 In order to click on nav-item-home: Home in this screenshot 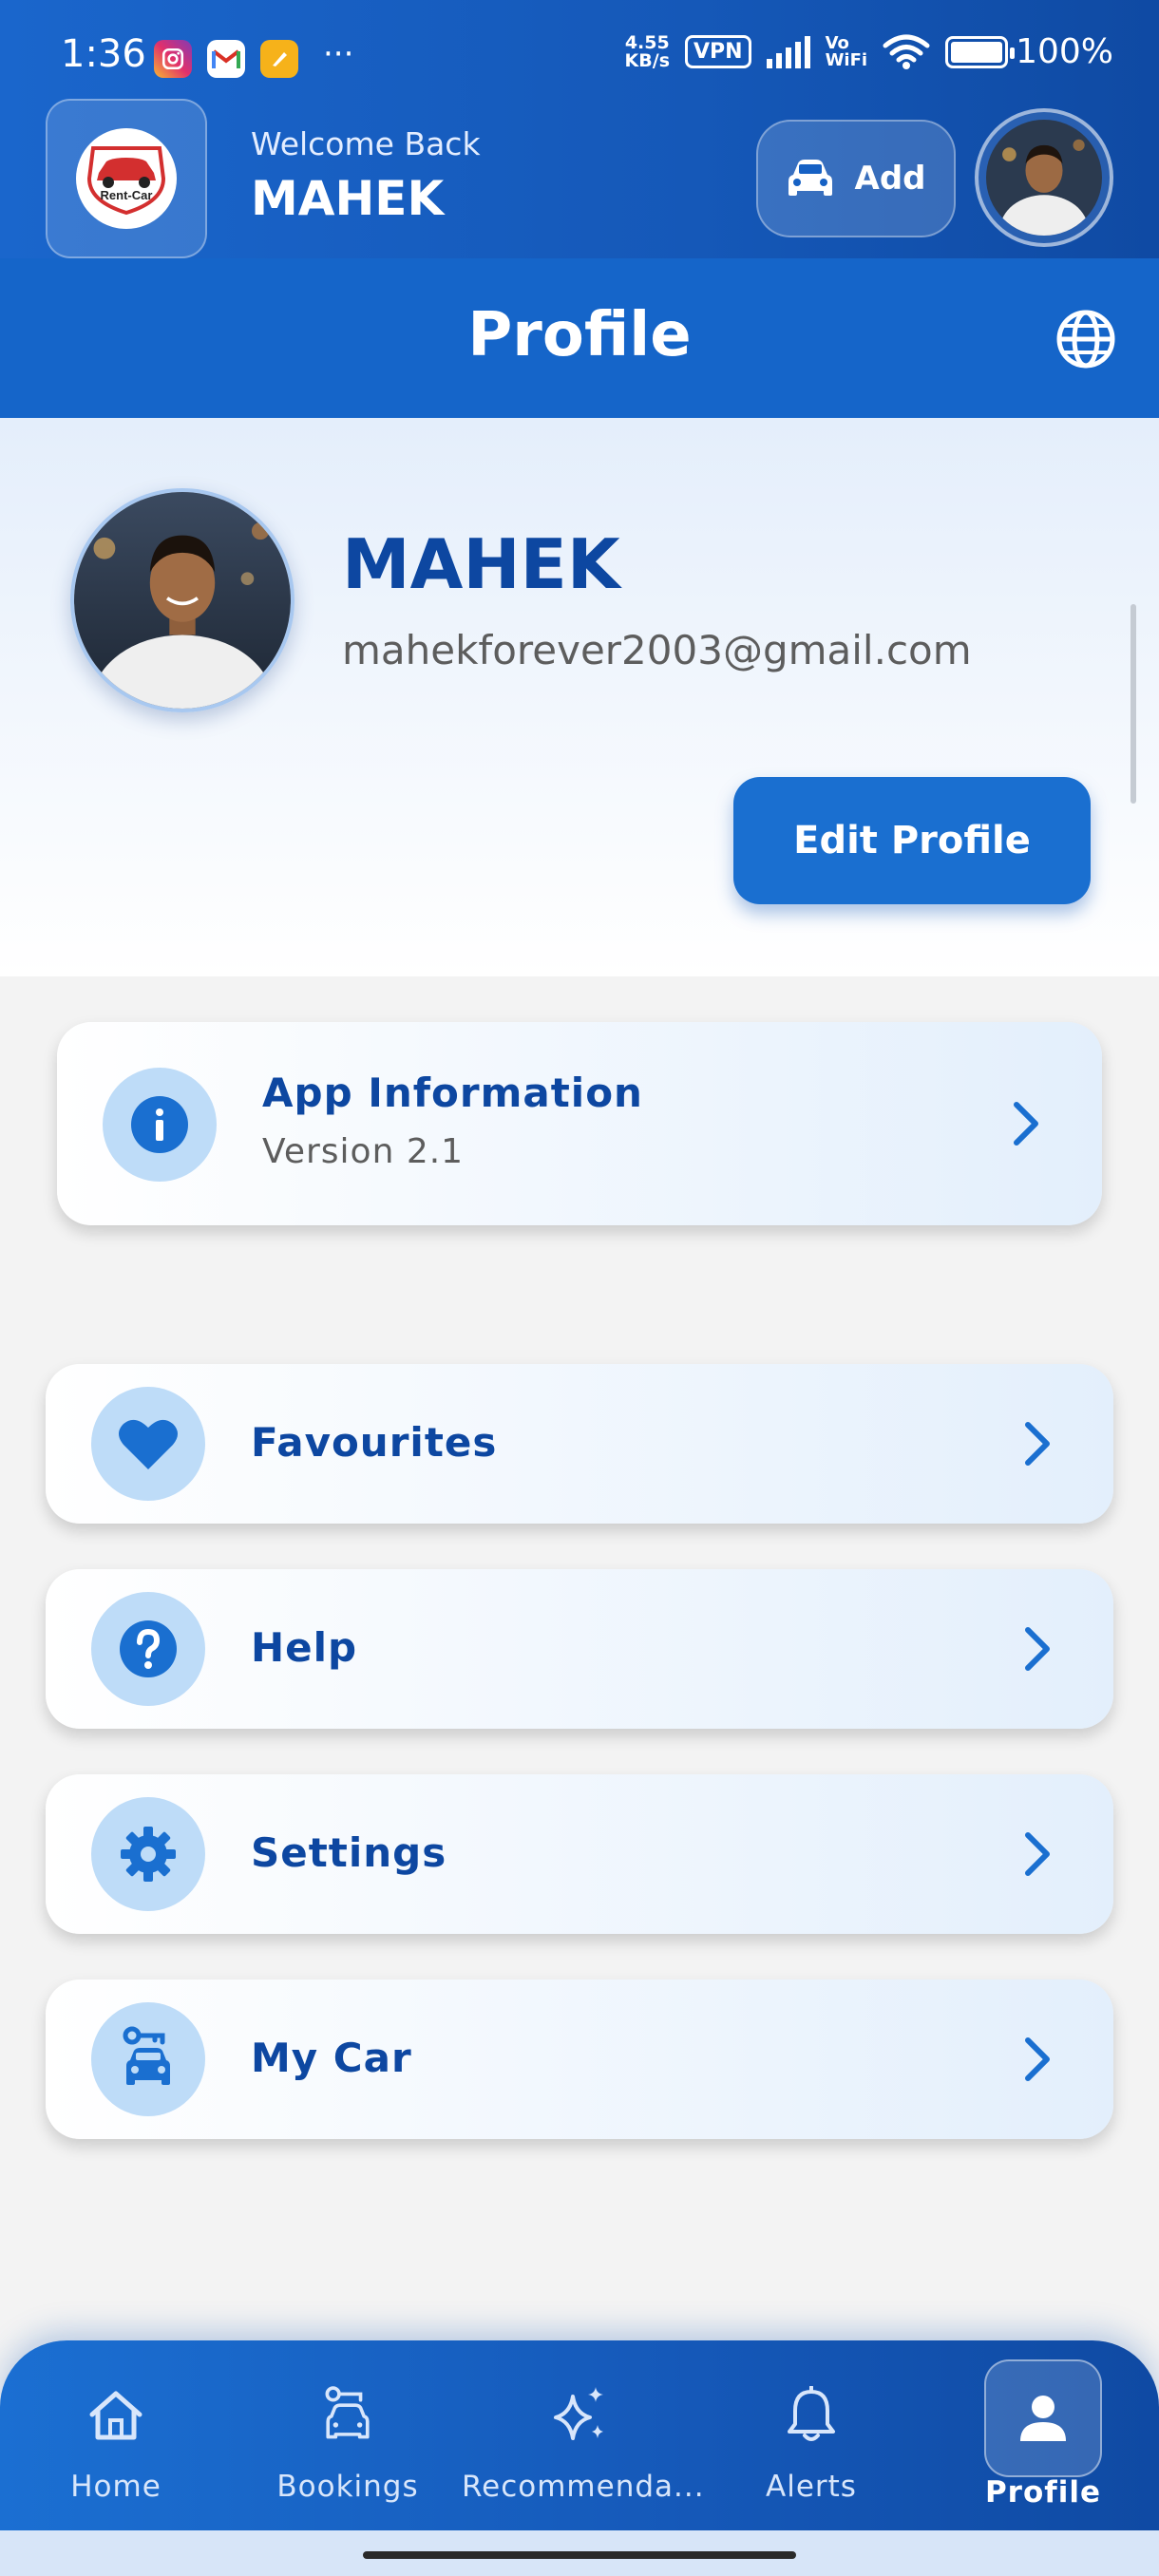, I will do `click(116, 2435)`.